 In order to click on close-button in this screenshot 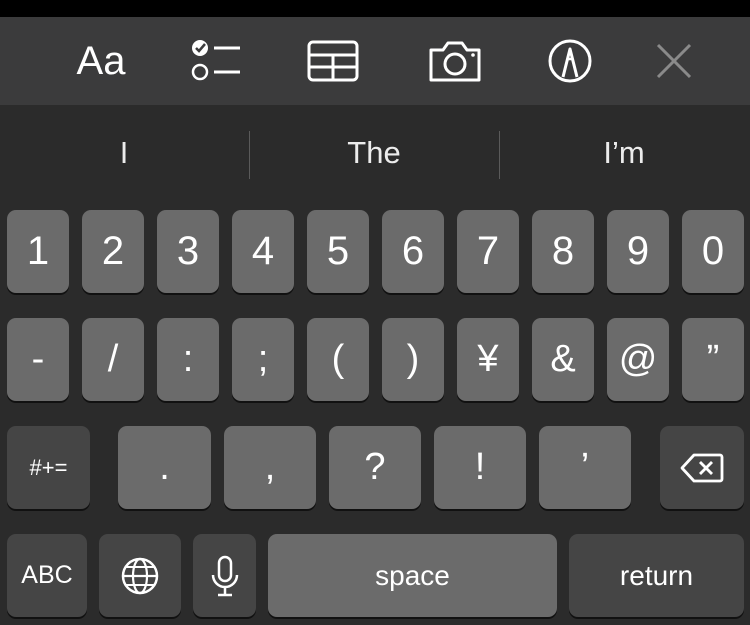, I will do `click(674, 61)`.